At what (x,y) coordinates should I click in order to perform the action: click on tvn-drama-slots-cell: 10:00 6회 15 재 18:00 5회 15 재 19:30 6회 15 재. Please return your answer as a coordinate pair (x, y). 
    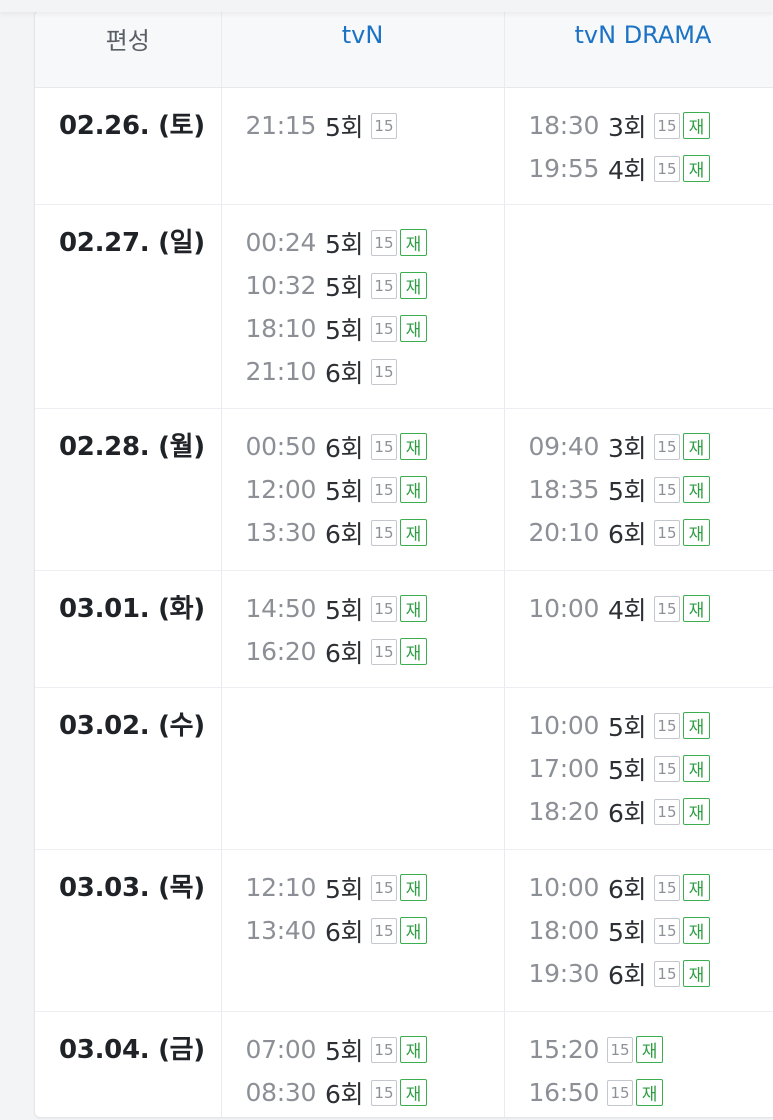
    Looking at the image, I should click on (638, 930).